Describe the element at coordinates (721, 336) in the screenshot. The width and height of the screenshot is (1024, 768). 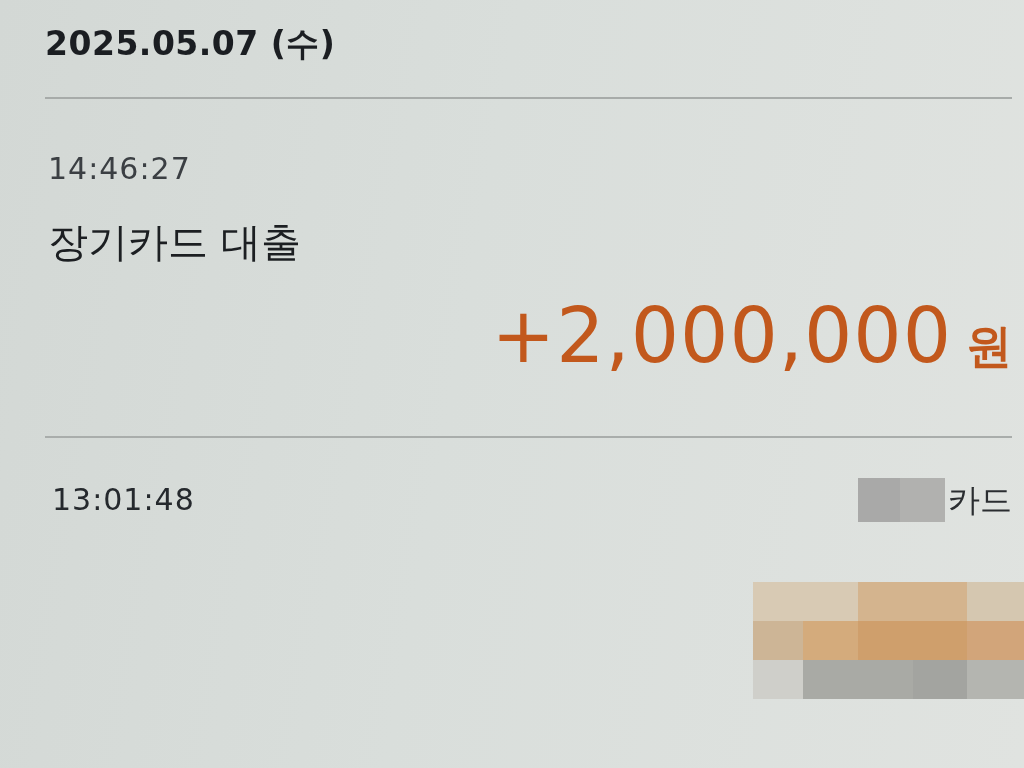
I see `transaction-amount: +2,000,000` at that location.